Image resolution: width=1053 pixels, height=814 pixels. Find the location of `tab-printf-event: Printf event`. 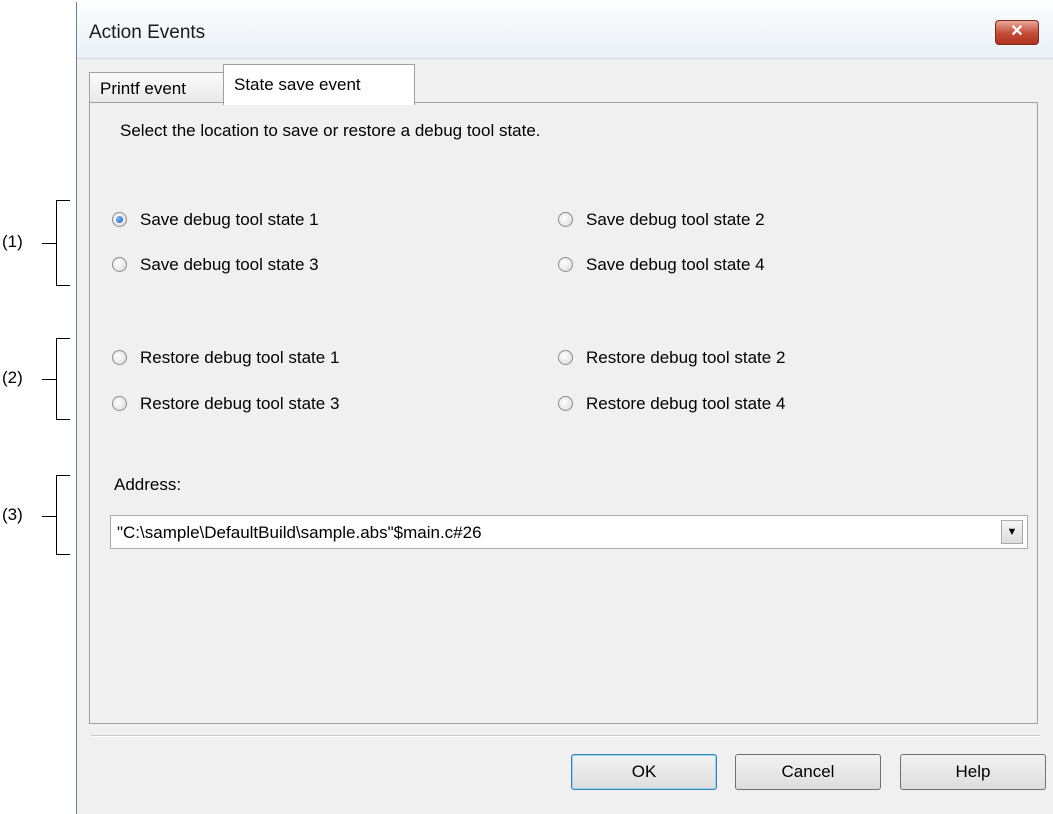

tab-printf-event: Printf event is located at coordinates (157, 87).